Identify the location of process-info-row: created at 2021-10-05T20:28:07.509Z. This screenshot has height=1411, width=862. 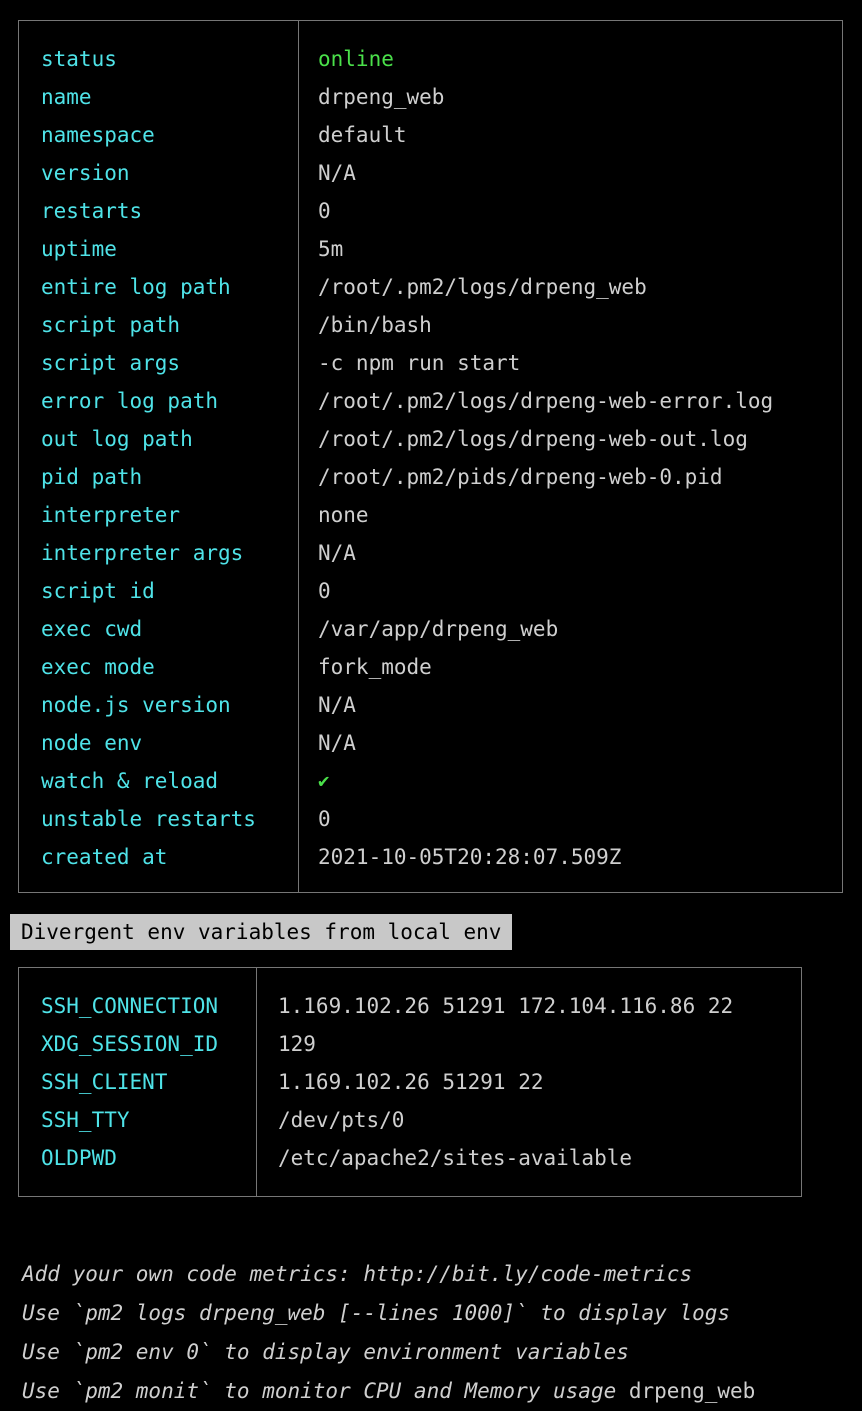
(430, 857).